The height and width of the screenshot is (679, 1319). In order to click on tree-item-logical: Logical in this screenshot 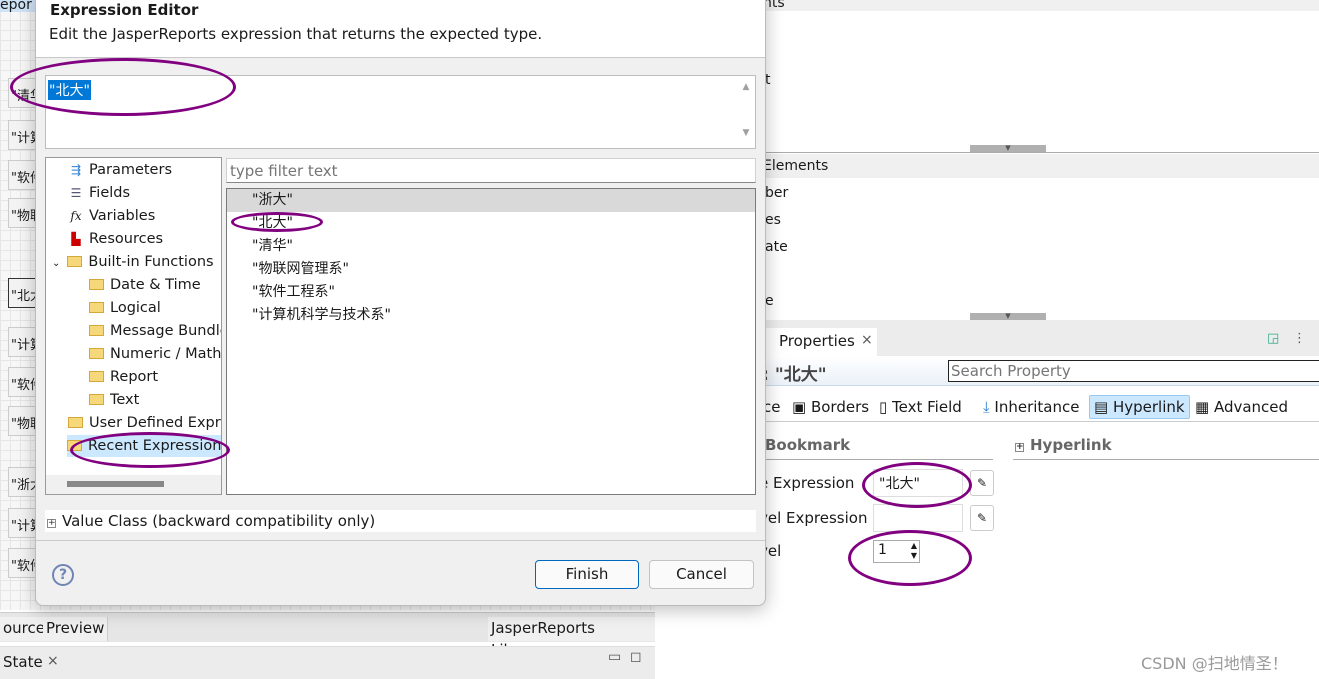, I will do `click(125, 308)`.